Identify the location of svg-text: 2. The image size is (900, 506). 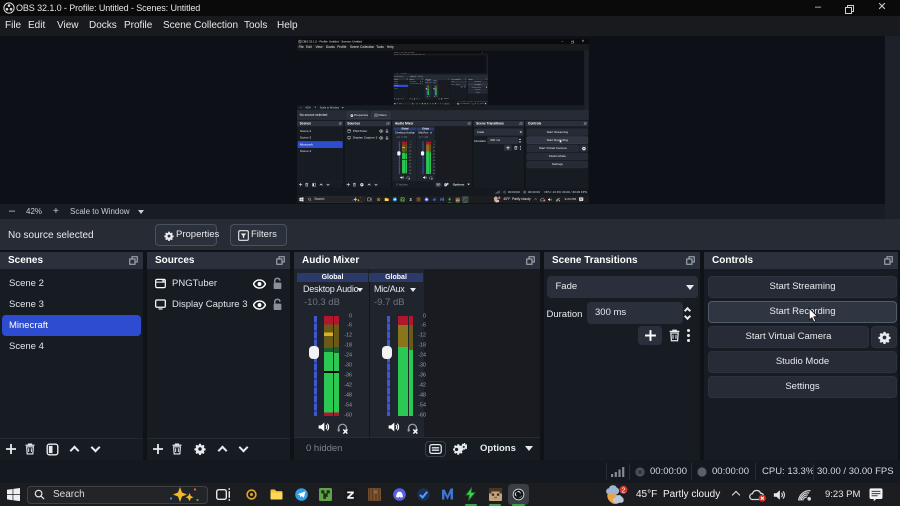
(624, 490).